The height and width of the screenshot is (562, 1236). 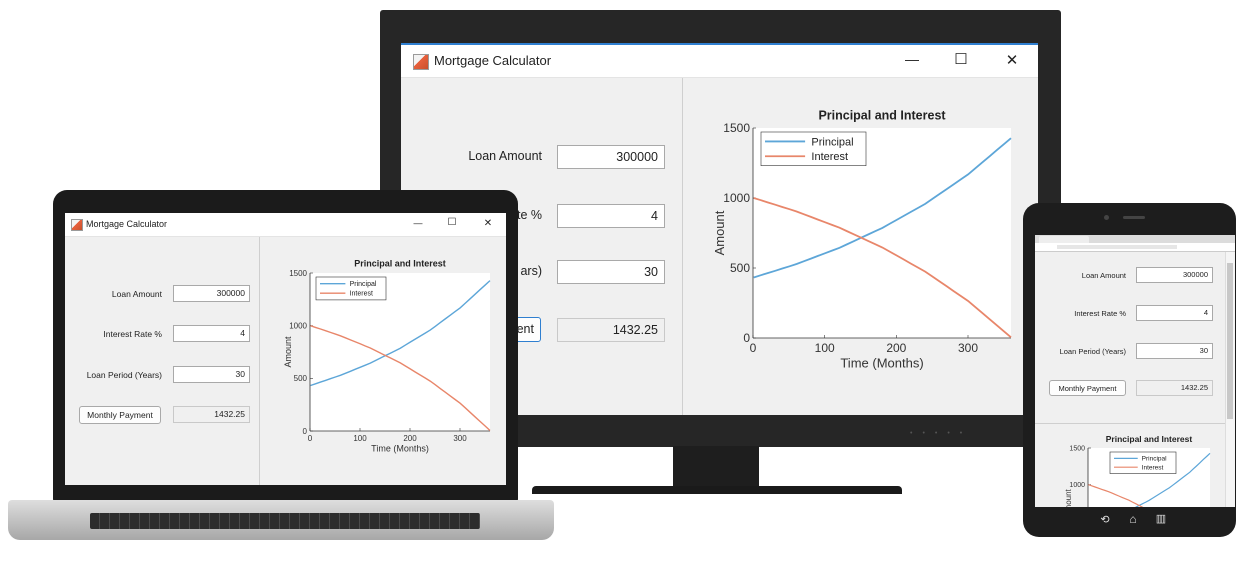 I want to click on browser-tab, so click(x=1064, y=239).